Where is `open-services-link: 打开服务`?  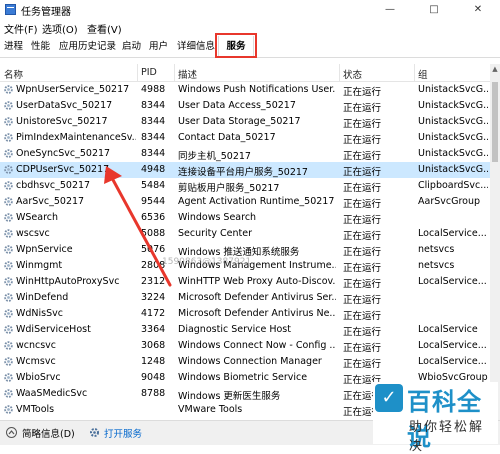 open-services-link: 打开服务 is located at coordinates (123, 433).